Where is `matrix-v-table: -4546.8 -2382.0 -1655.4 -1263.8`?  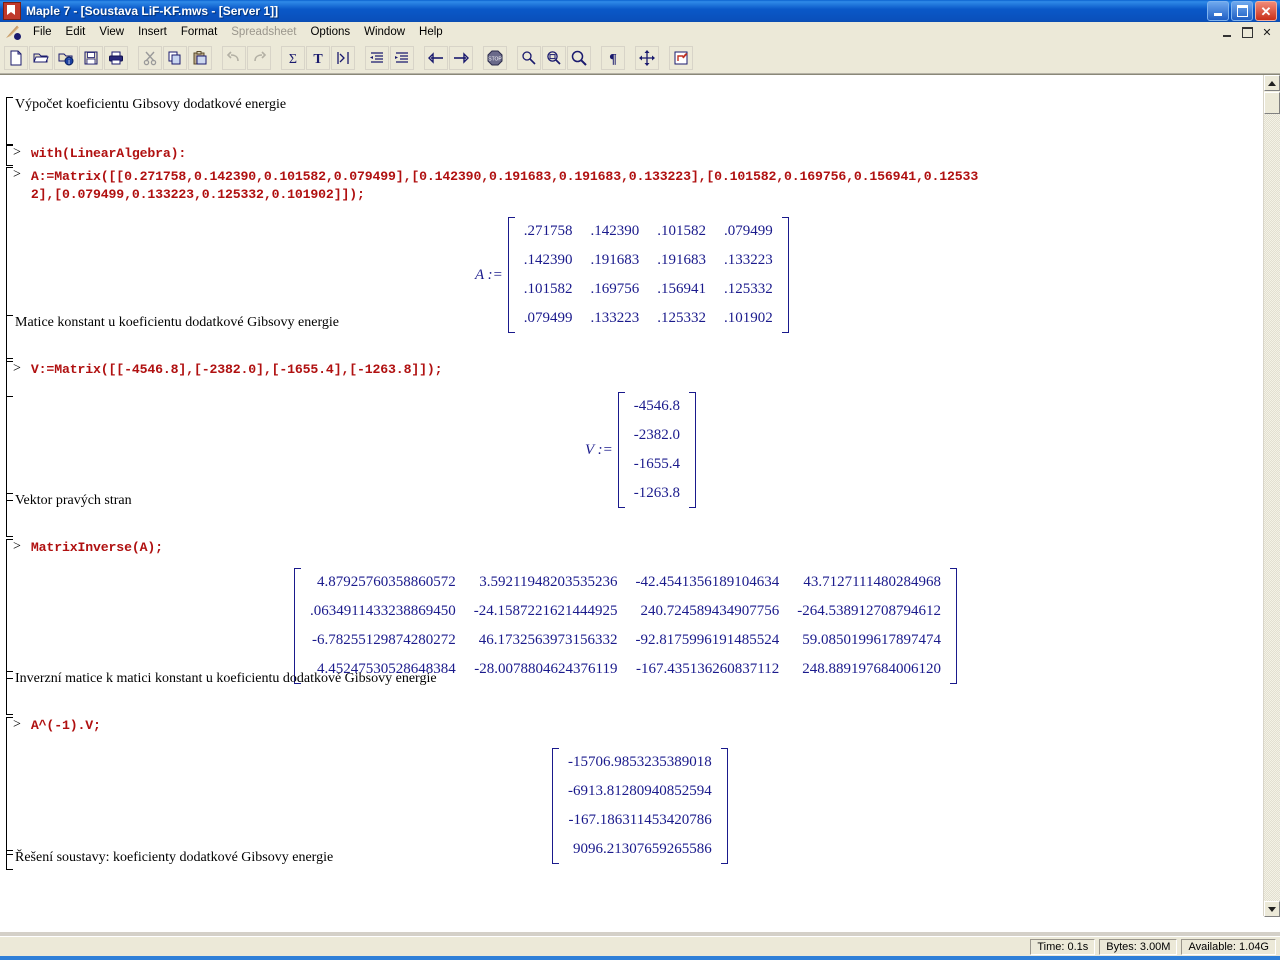 matrix-v-table: -4546.8 -2382.0 -1655.4 -1263.8 is located at coordinates (657, 450).